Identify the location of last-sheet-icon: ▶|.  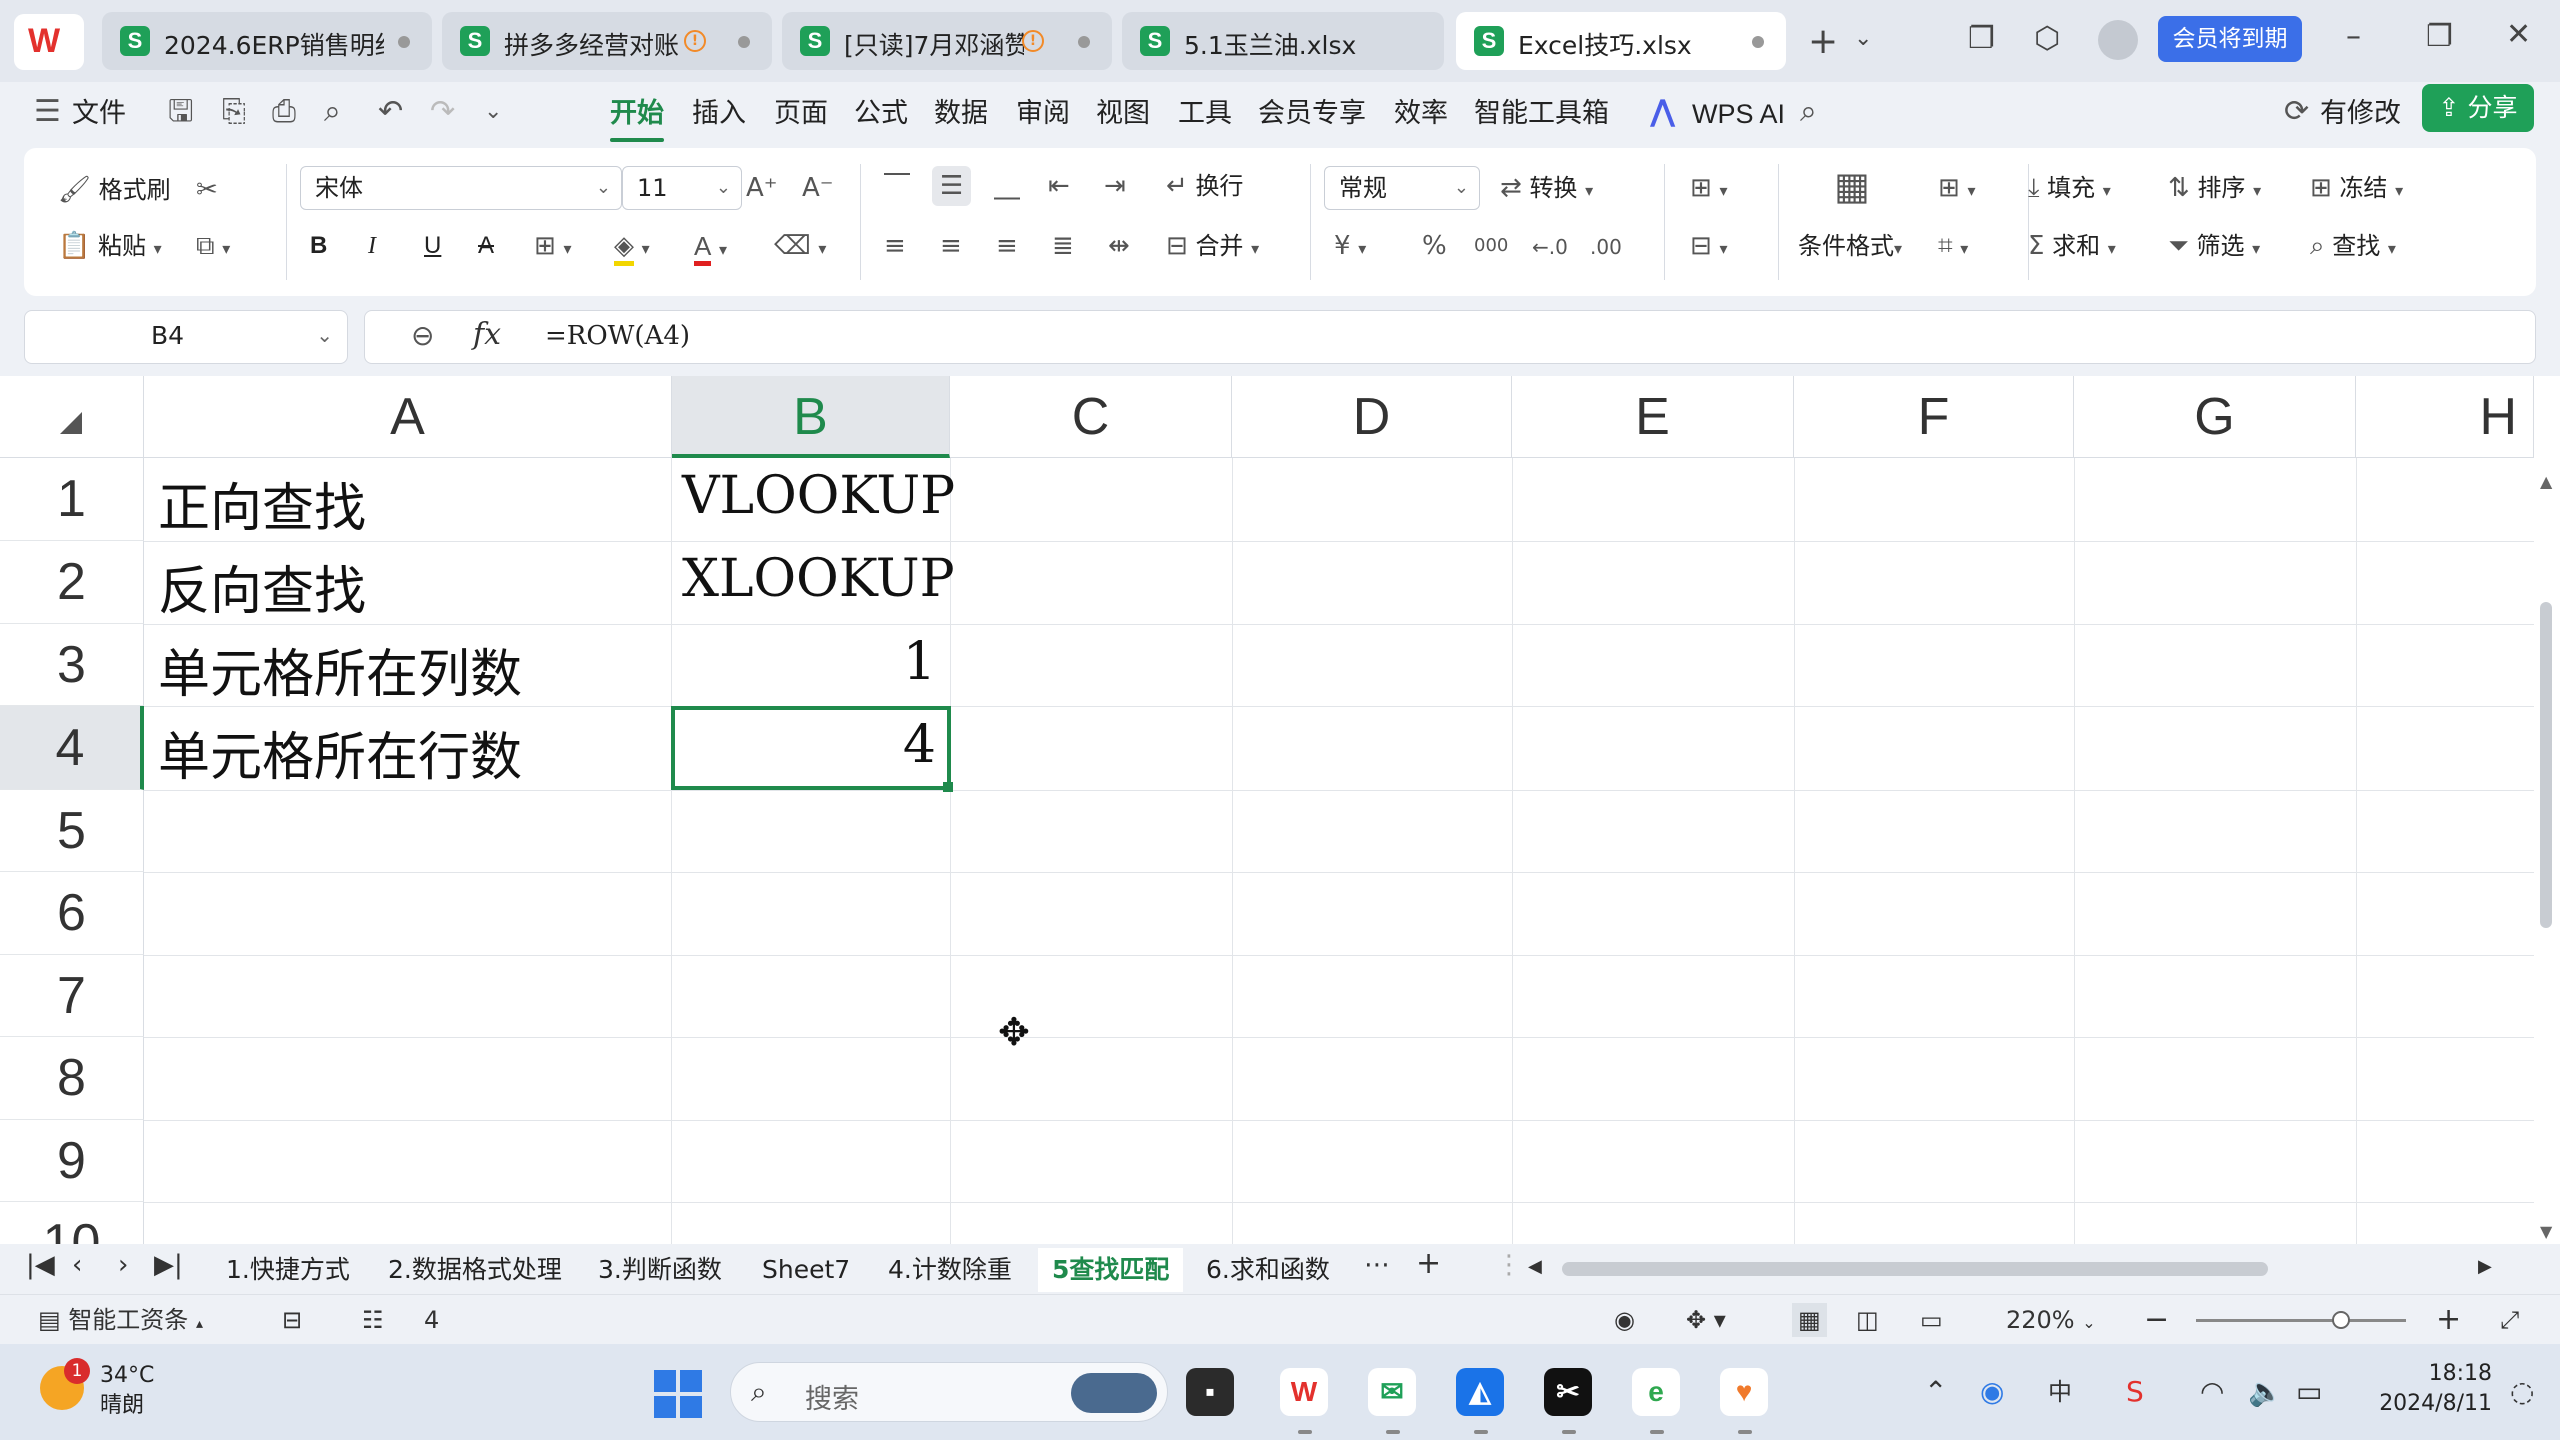
(168, 1265).